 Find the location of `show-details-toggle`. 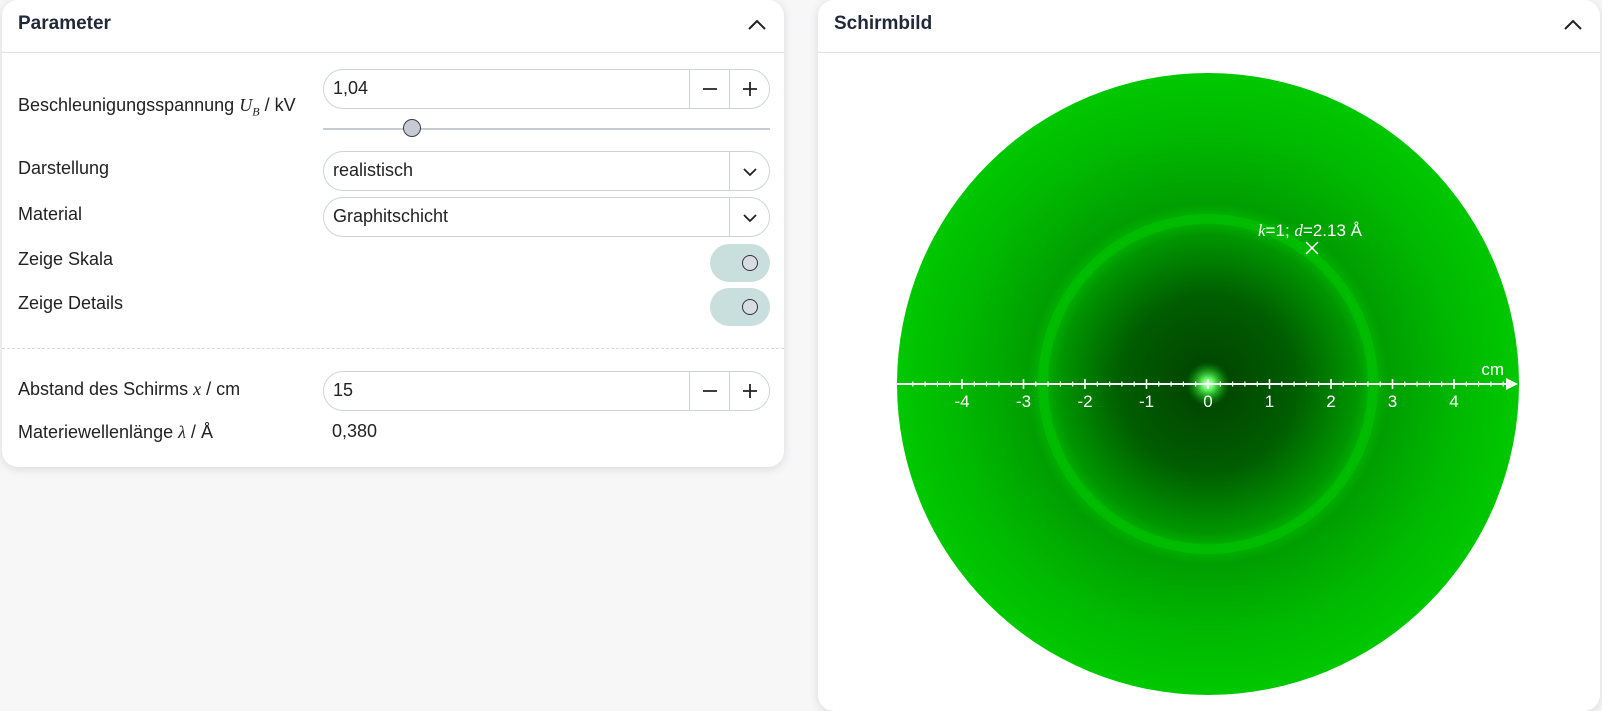

show-details-toggle is located at coordinates (740, 307).